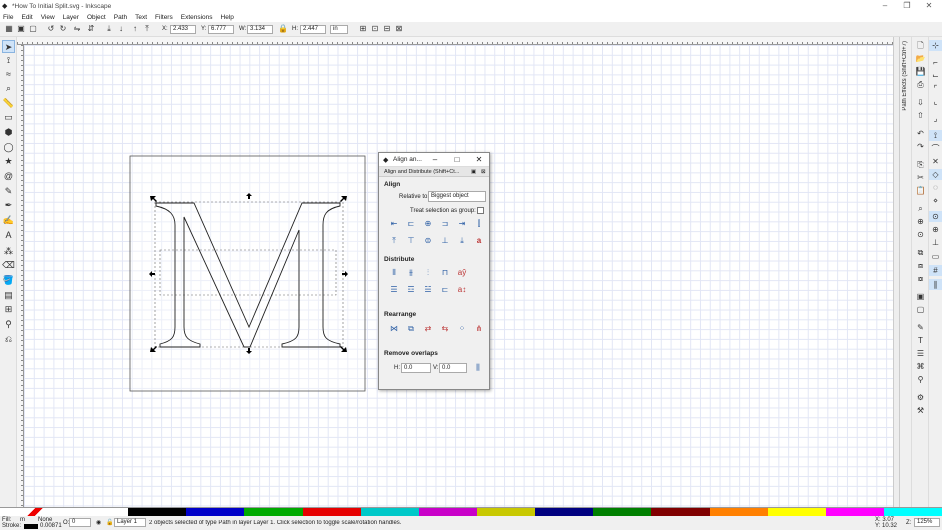 The width and height of the screenshot is (942, 530). I want to click on transform-patterns-icon: ⊠, so click(399, 29).